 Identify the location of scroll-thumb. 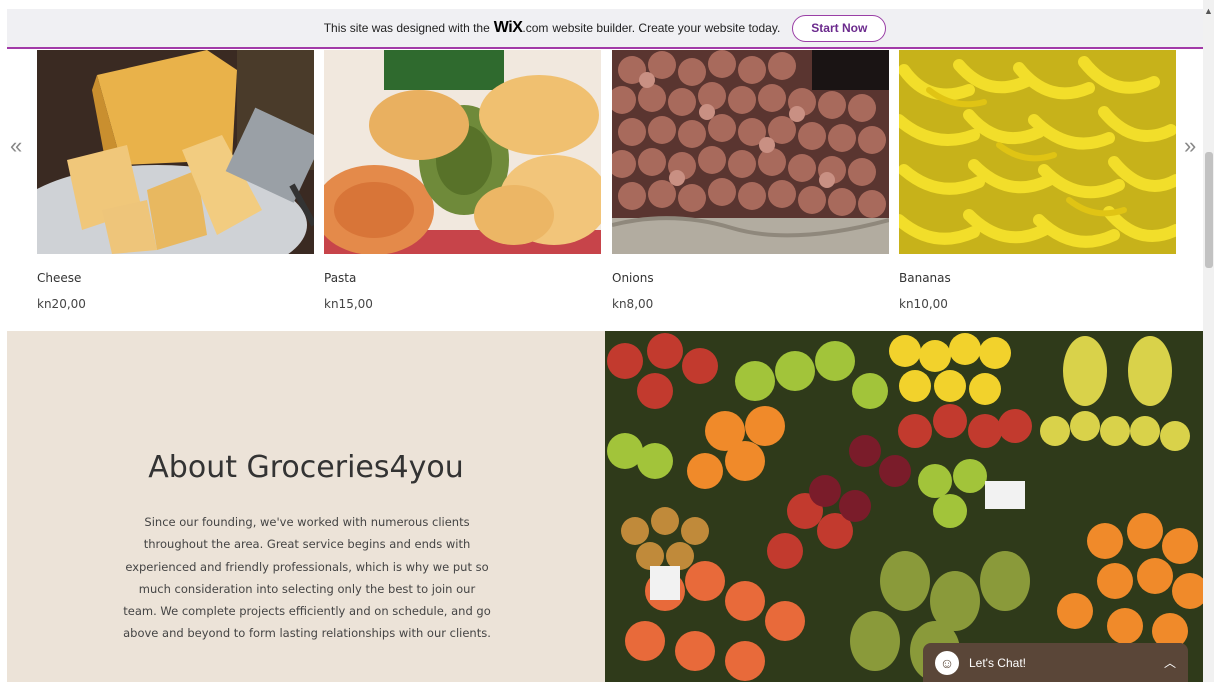
(1209, 210).